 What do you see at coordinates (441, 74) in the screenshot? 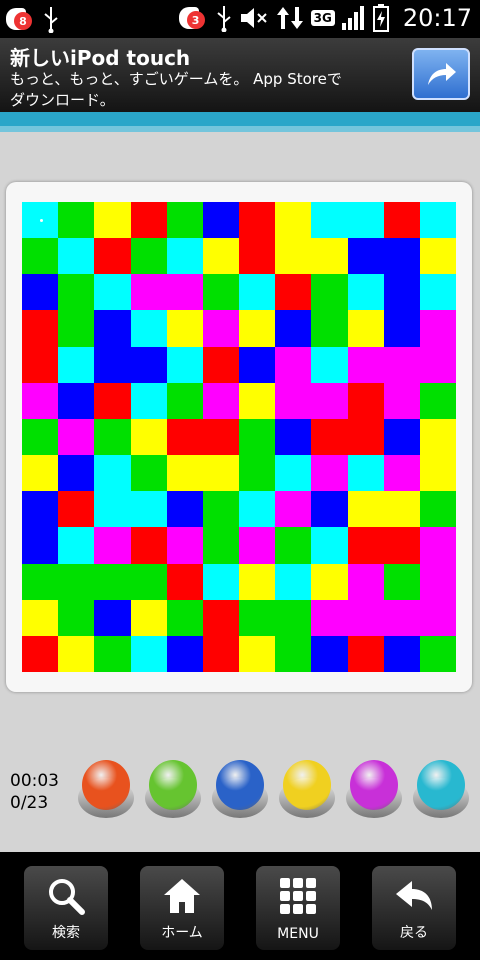
I see `share-arrow-icon` at bounding box center [441, 74].